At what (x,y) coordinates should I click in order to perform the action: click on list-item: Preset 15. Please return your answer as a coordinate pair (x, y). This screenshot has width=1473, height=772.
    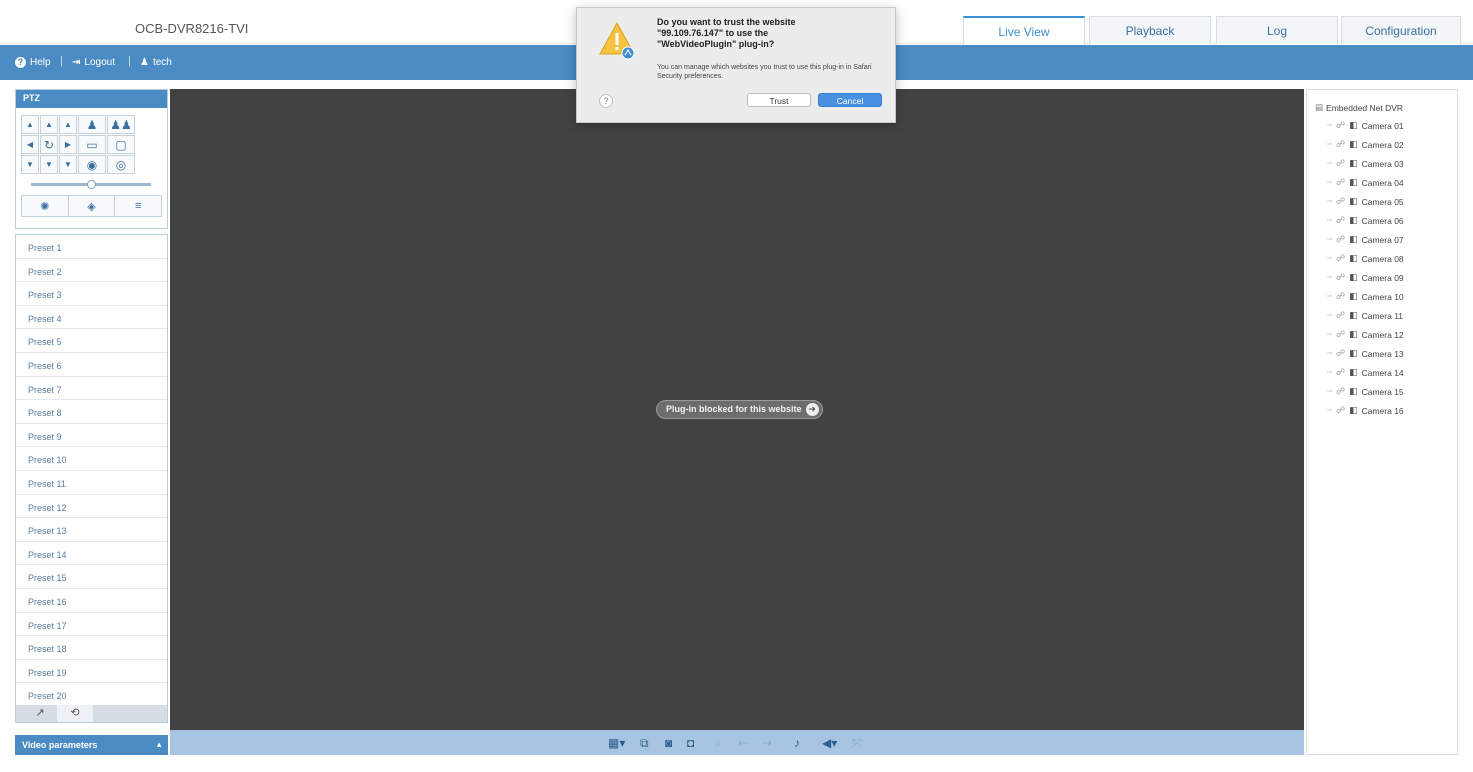
    Looking at the image, I should click on (91, 577).